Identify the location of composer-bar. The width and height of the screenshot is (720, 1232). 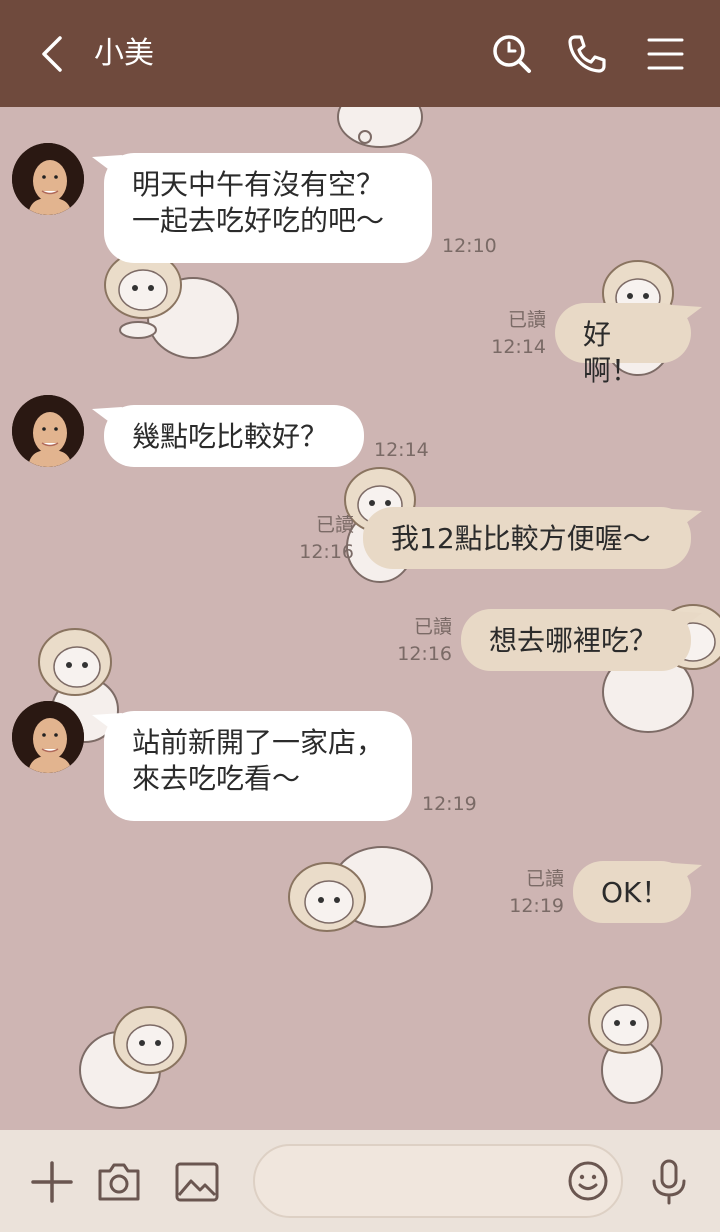
(360, 1181).